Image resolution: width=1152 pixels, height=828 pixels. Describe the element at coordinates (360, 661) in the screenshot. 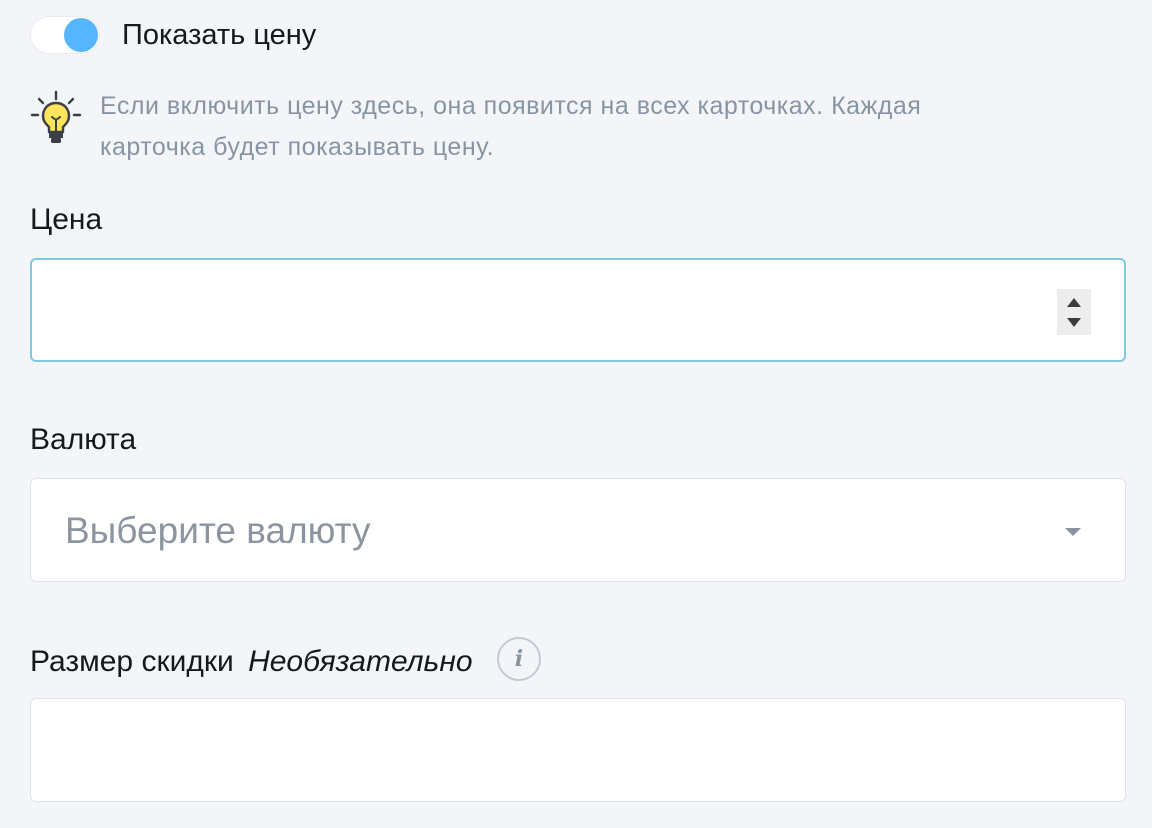

I see `optional-label: Необязательно` at that location.